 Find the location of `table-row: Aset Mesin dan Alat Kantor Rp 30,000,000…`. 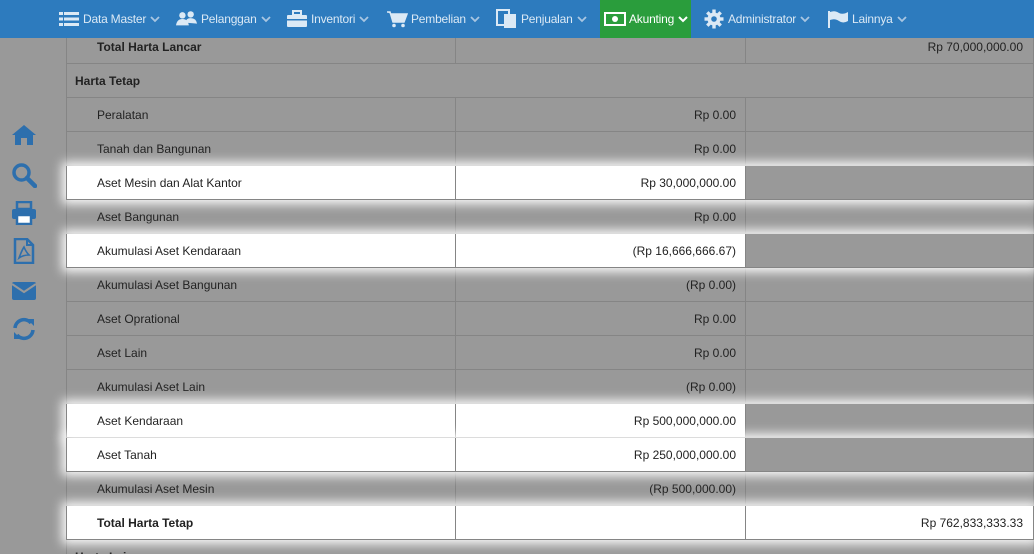

table-row: Aset Mesin dan Alat Kantor Rp 30,000,000… is located at coordinates (550, 183).